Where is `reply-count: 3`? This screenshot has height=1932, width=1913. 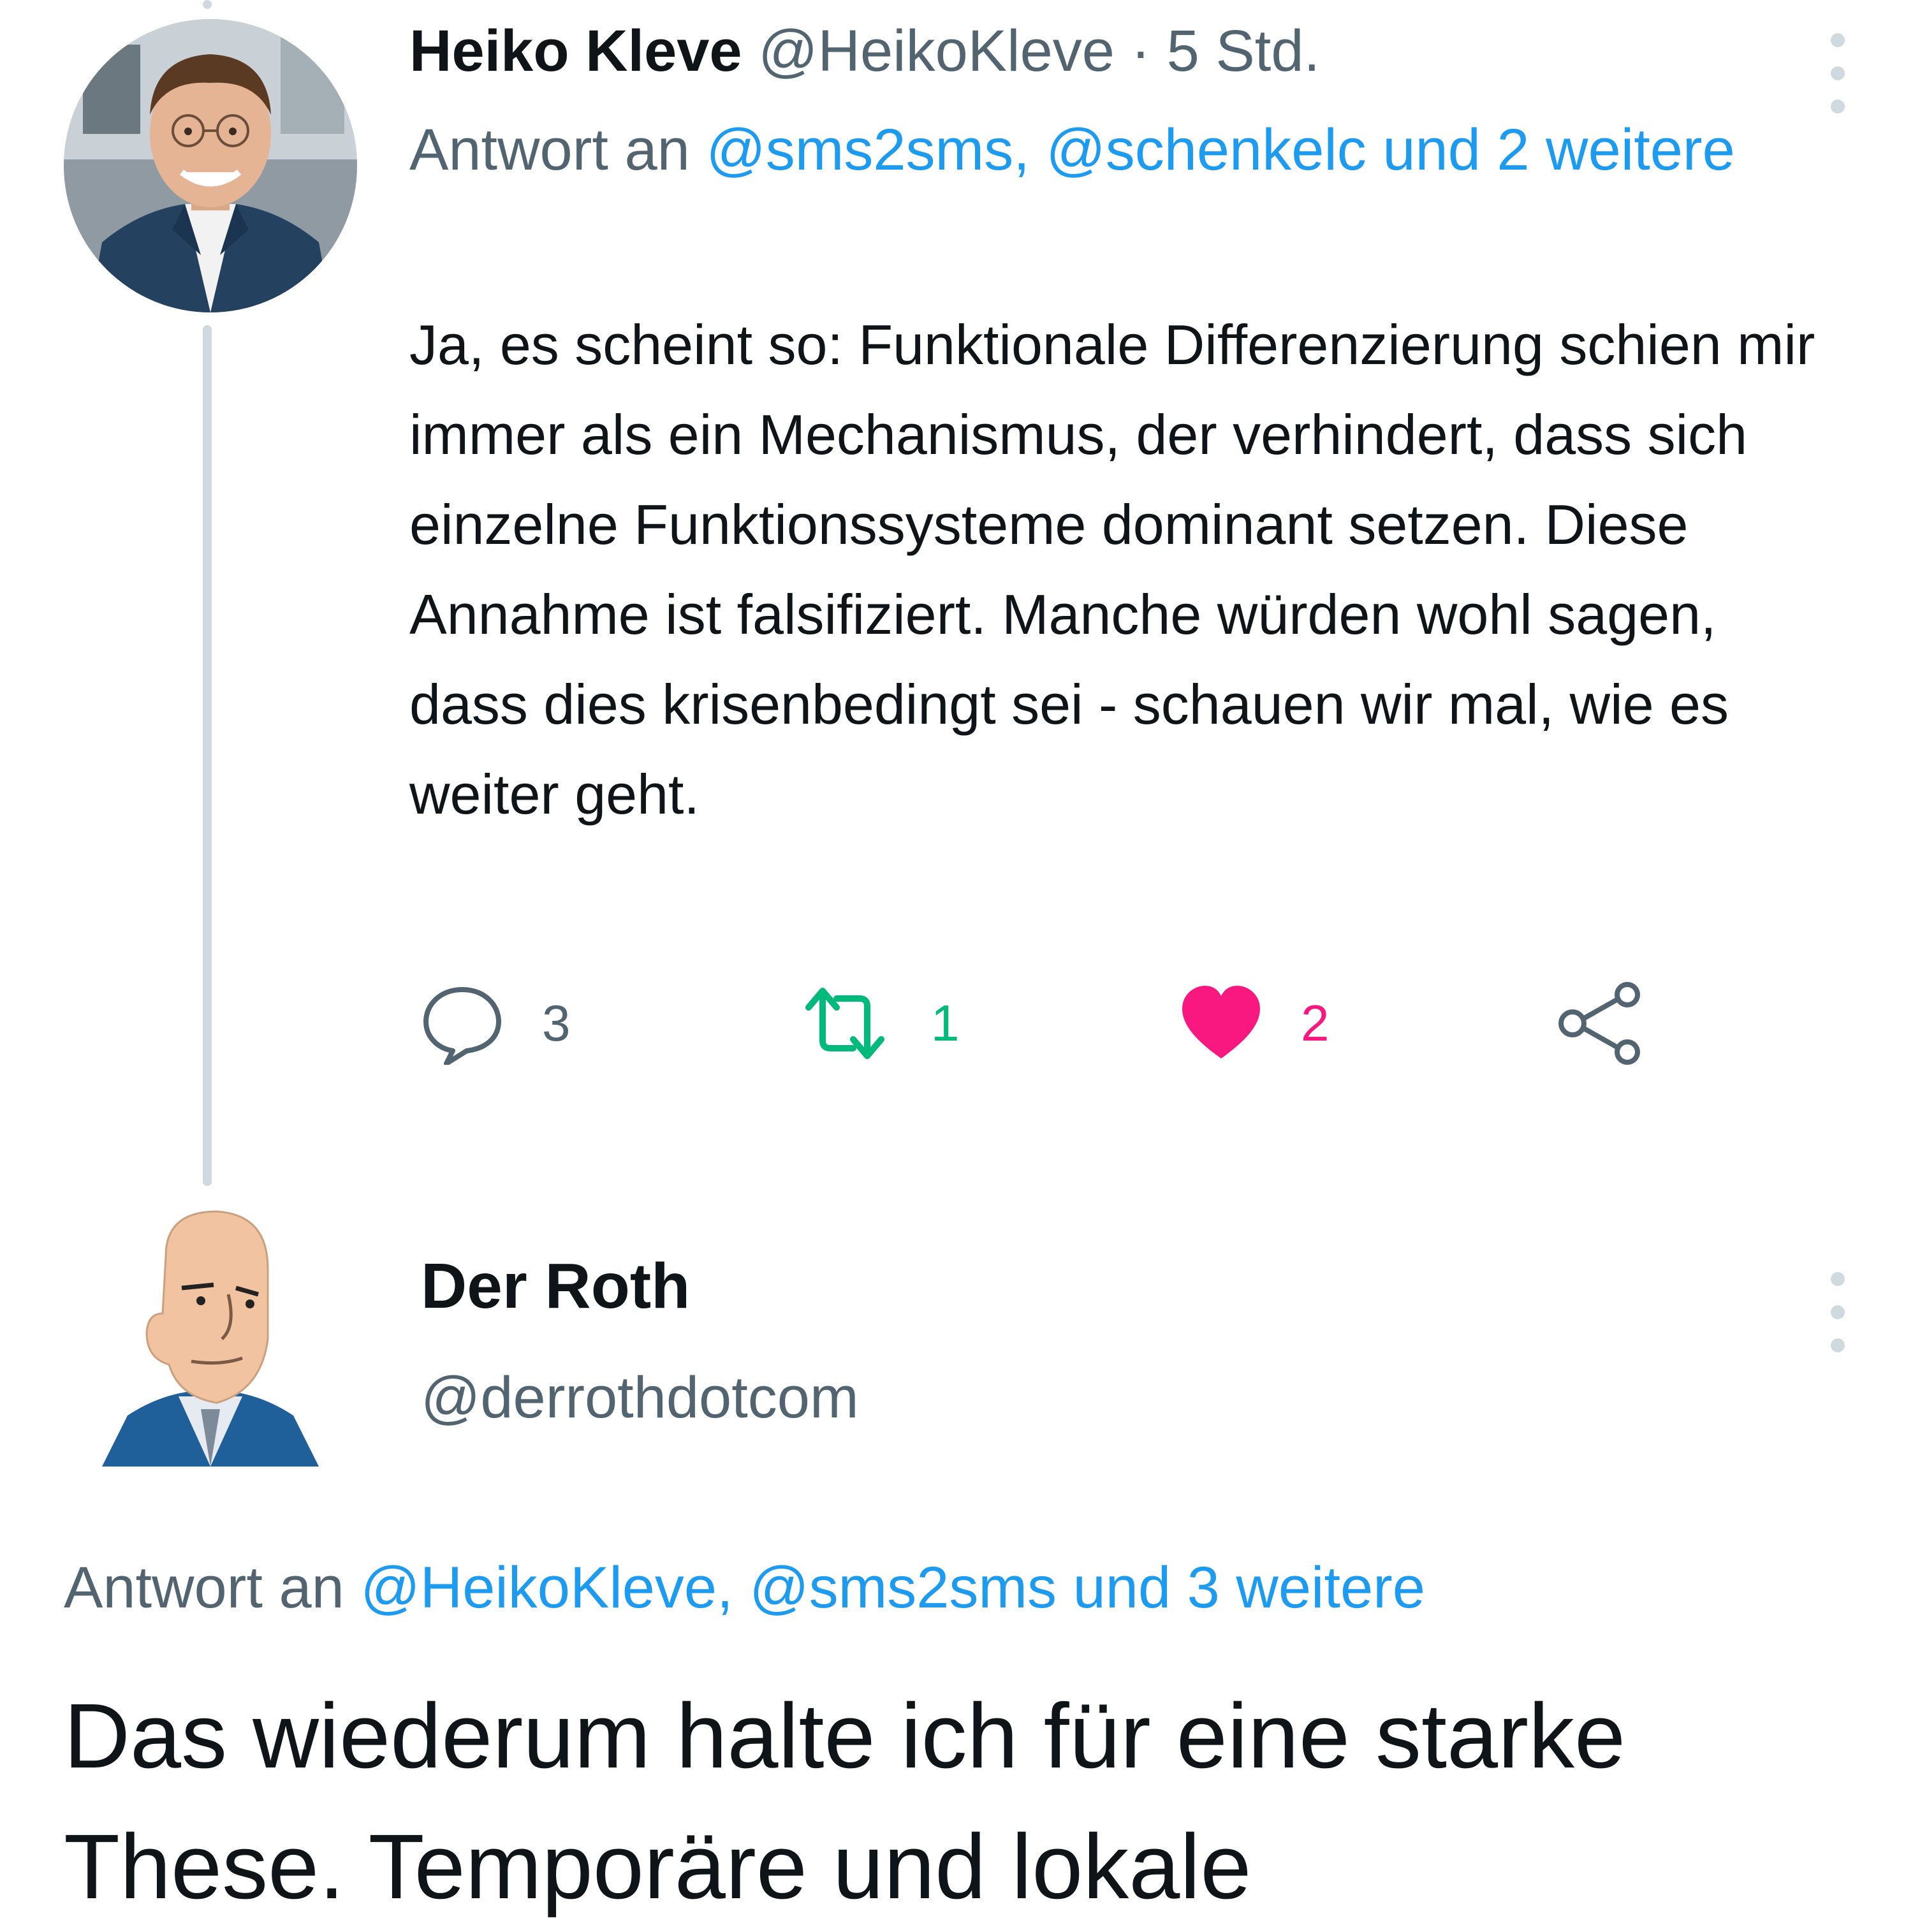
reply-count: 3 is located at coordinates (556, 1023).